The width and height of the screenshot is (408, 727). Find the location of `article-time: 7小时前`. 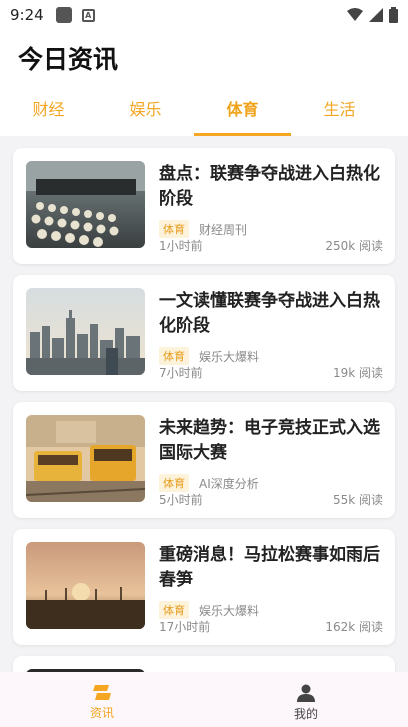

article-time: 7小时前 is located at coordinates (181, 373).